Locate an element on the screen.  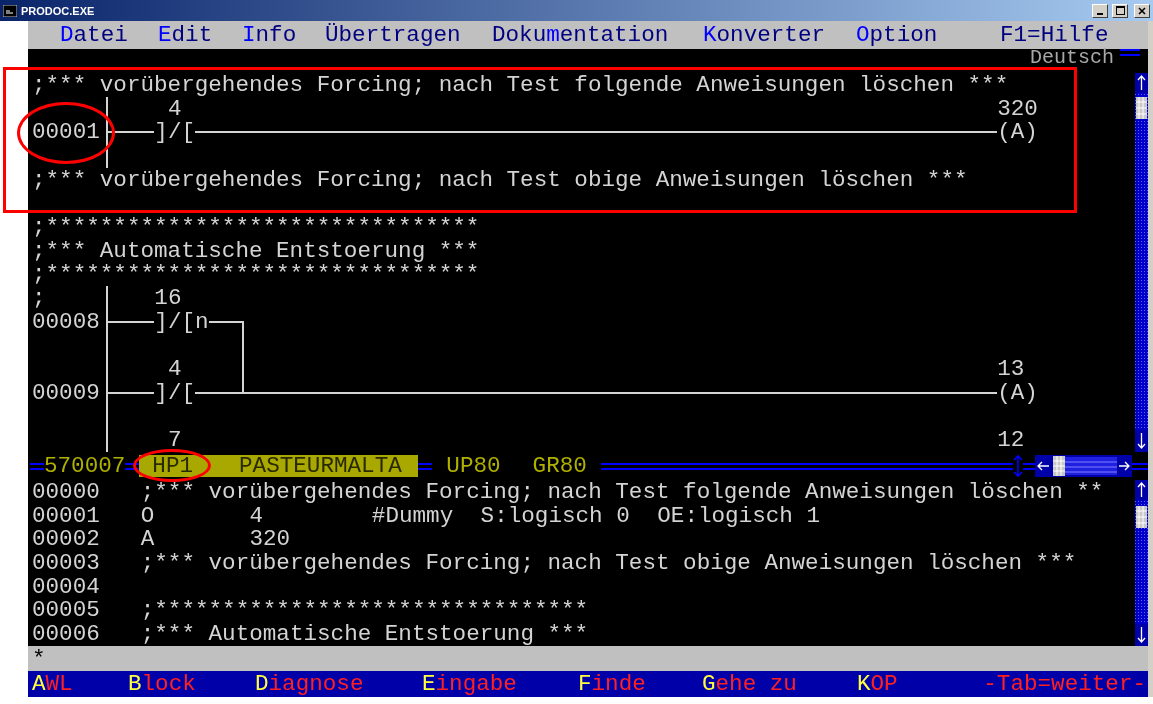
comment-line: ;*** vorübergehendes Forcing; nach Test folgende Anweisungen löschen ** is located at coordinates (622, 491).